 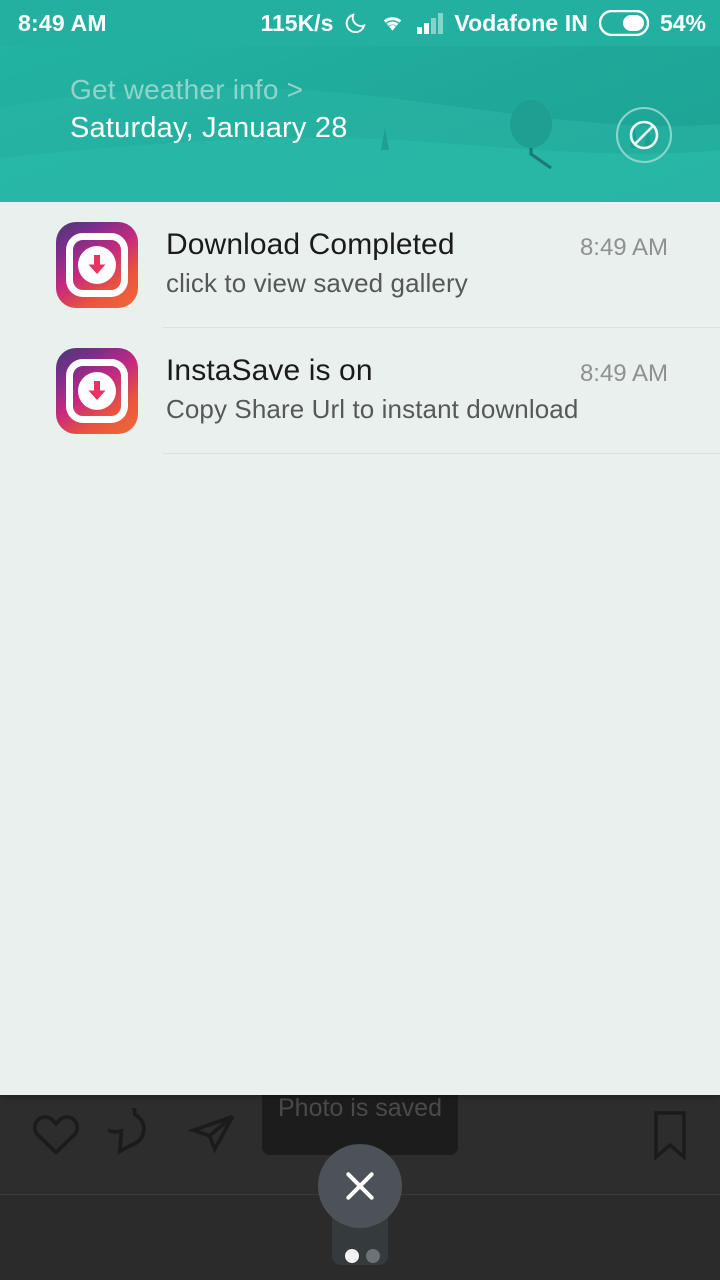 What do you see at coordinates (56, 1134) in the screenshot?
I see `heart-icon` at bounding box center [56, 1134].